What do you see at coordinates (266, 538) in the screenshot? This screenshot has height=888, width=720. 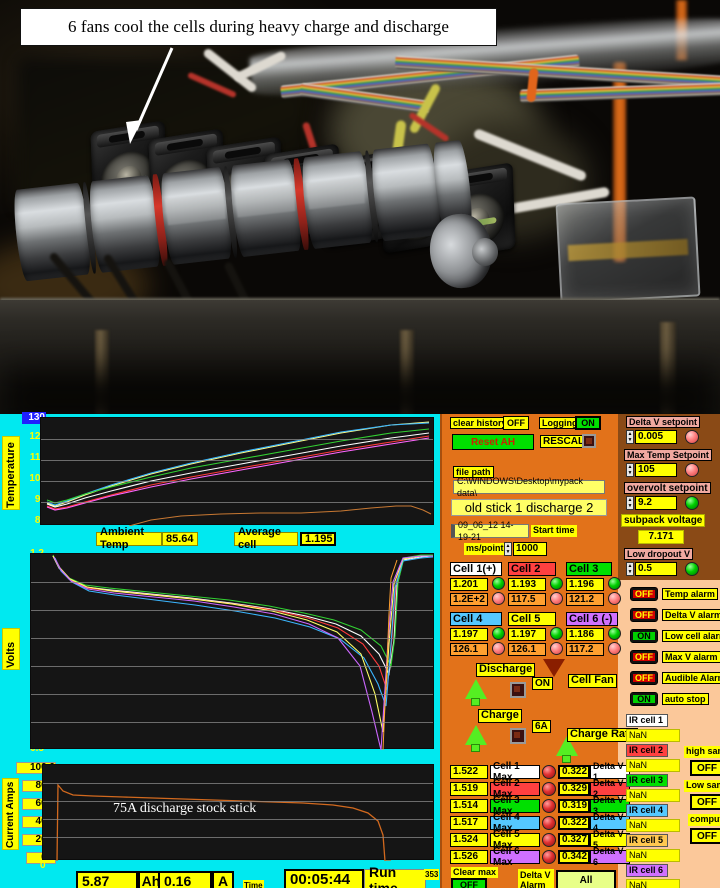 I see `average-cell-label: Average cell` at bounding box center [266, 538].